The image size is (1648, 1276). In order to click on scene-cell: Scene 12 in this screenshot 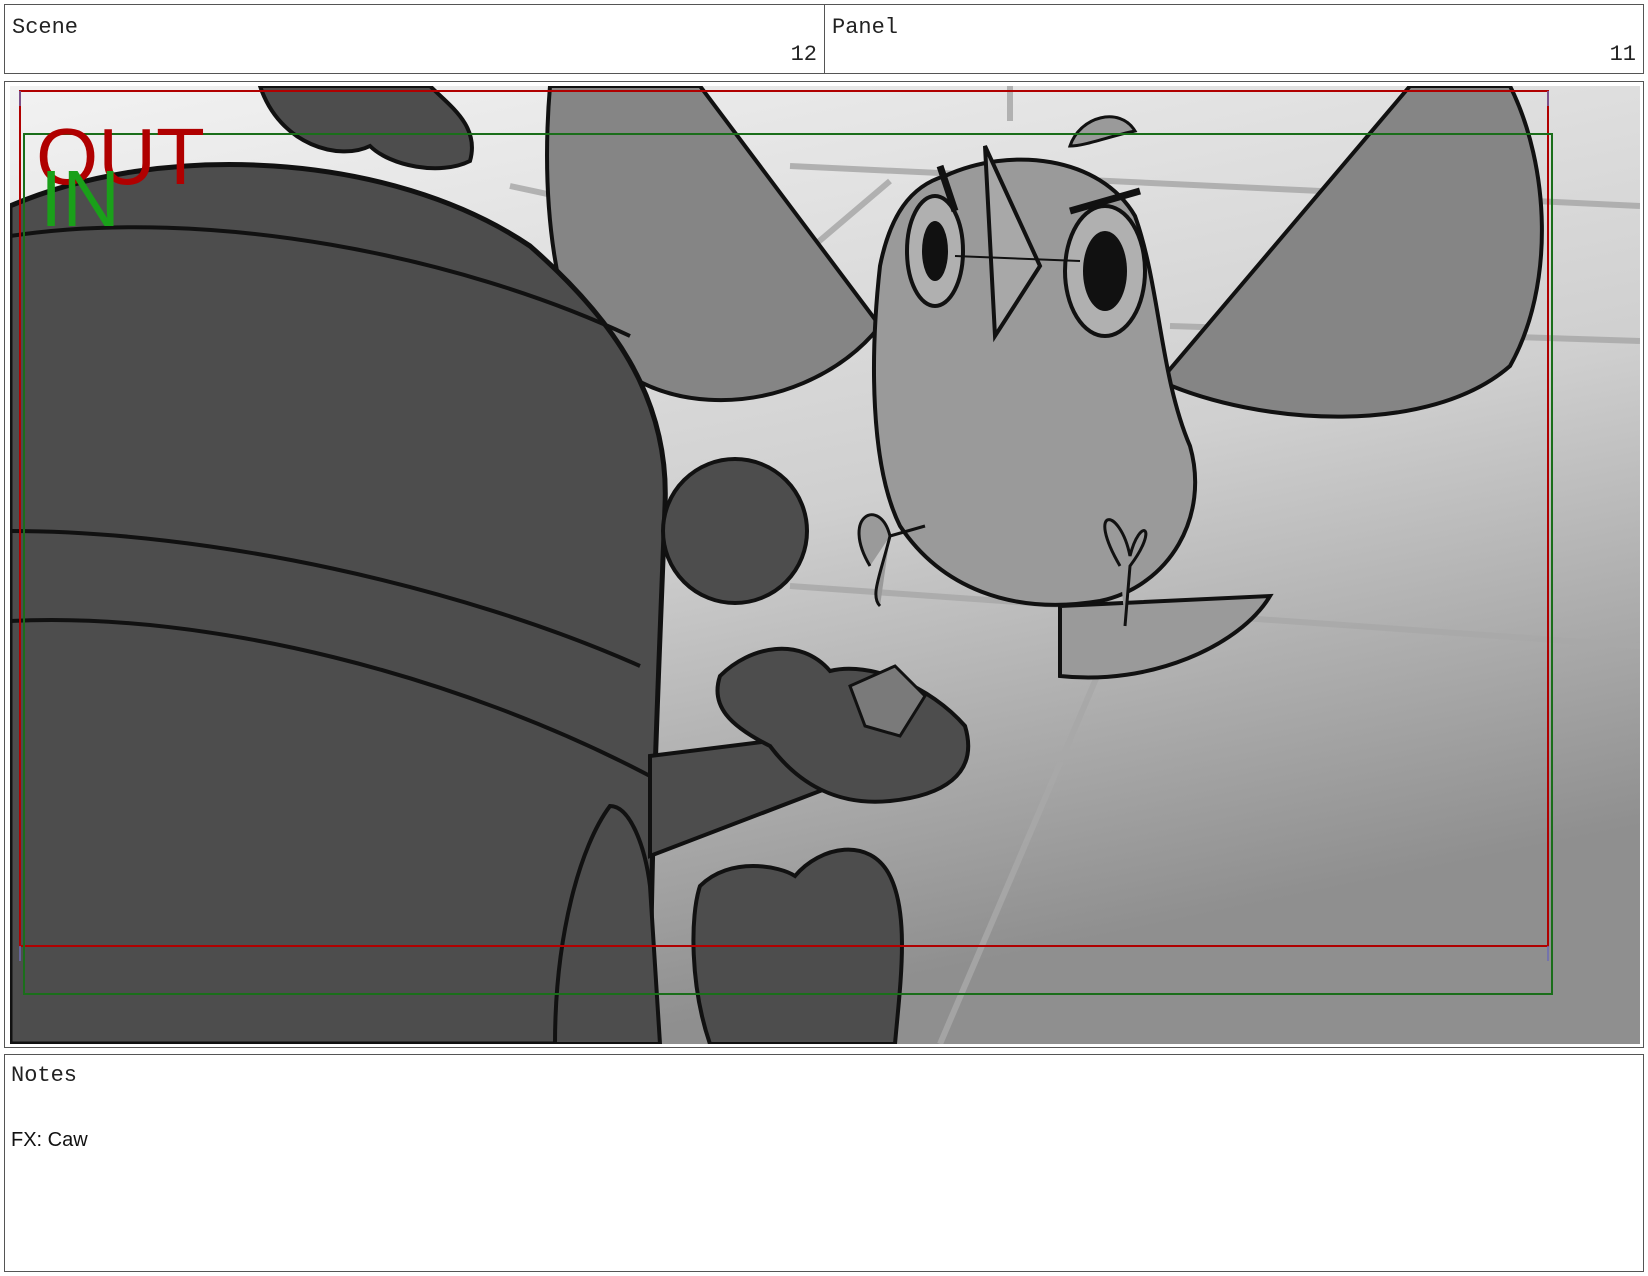, I will do `click(414, 39)`.